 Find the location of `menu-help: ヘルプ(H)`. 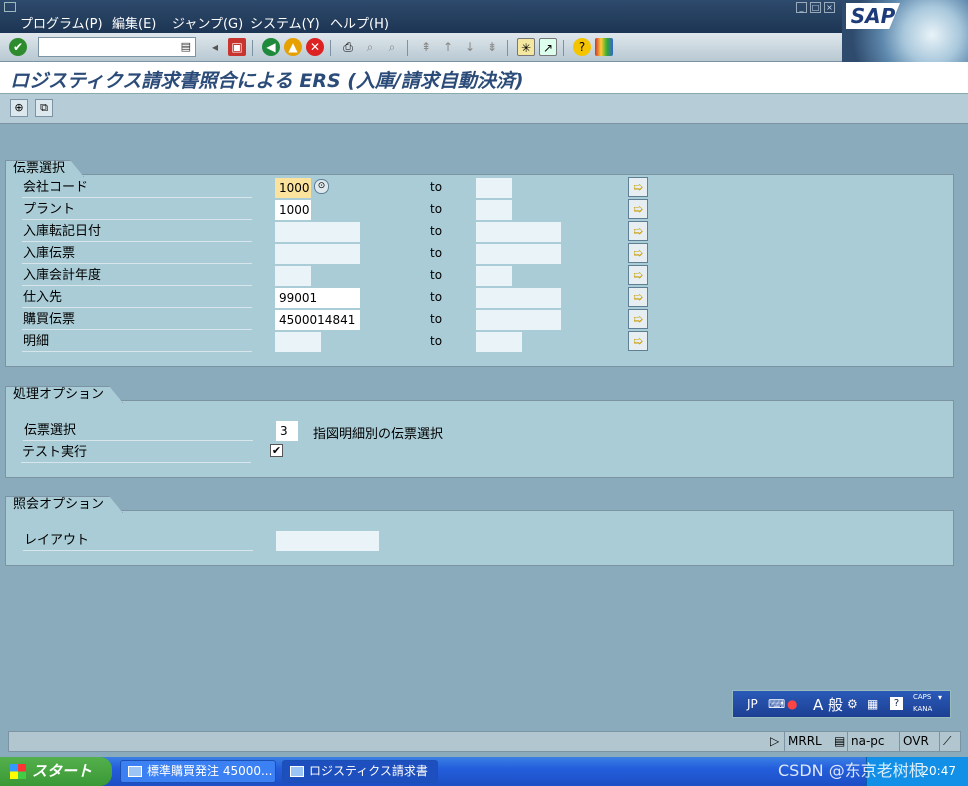

menu-help: ヘルプ(H) is located at coordinates (359, 22).